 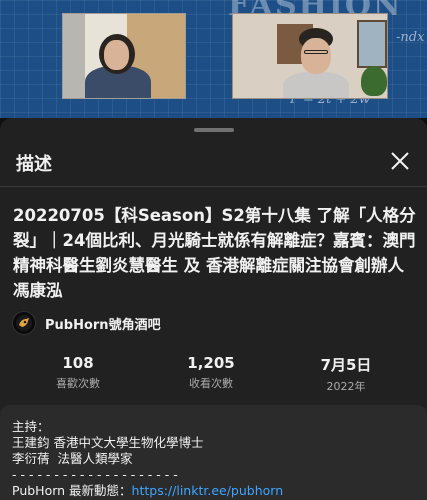 I want to click on close-button, so click(x=400, y=161).